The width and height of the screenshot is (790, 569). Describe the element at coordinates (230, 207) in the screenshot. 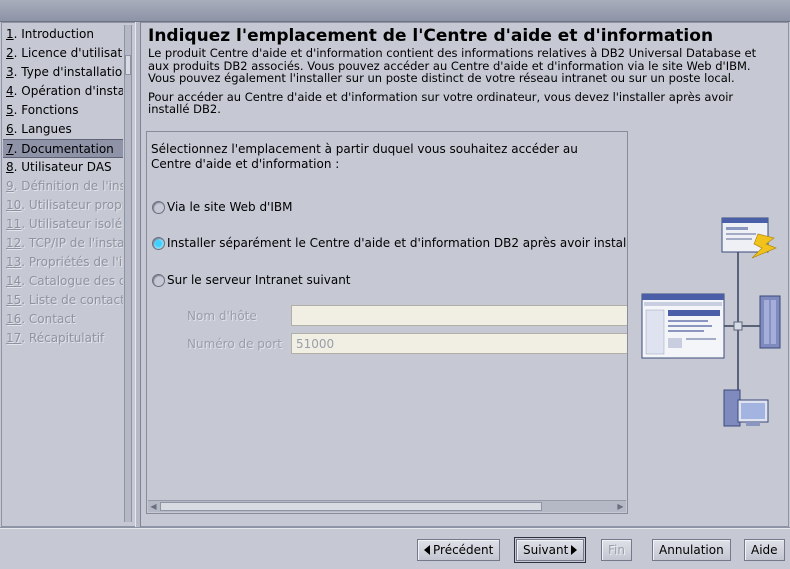

I see `option-ibm-website-label: Via le site Web d'IBM` at that location.